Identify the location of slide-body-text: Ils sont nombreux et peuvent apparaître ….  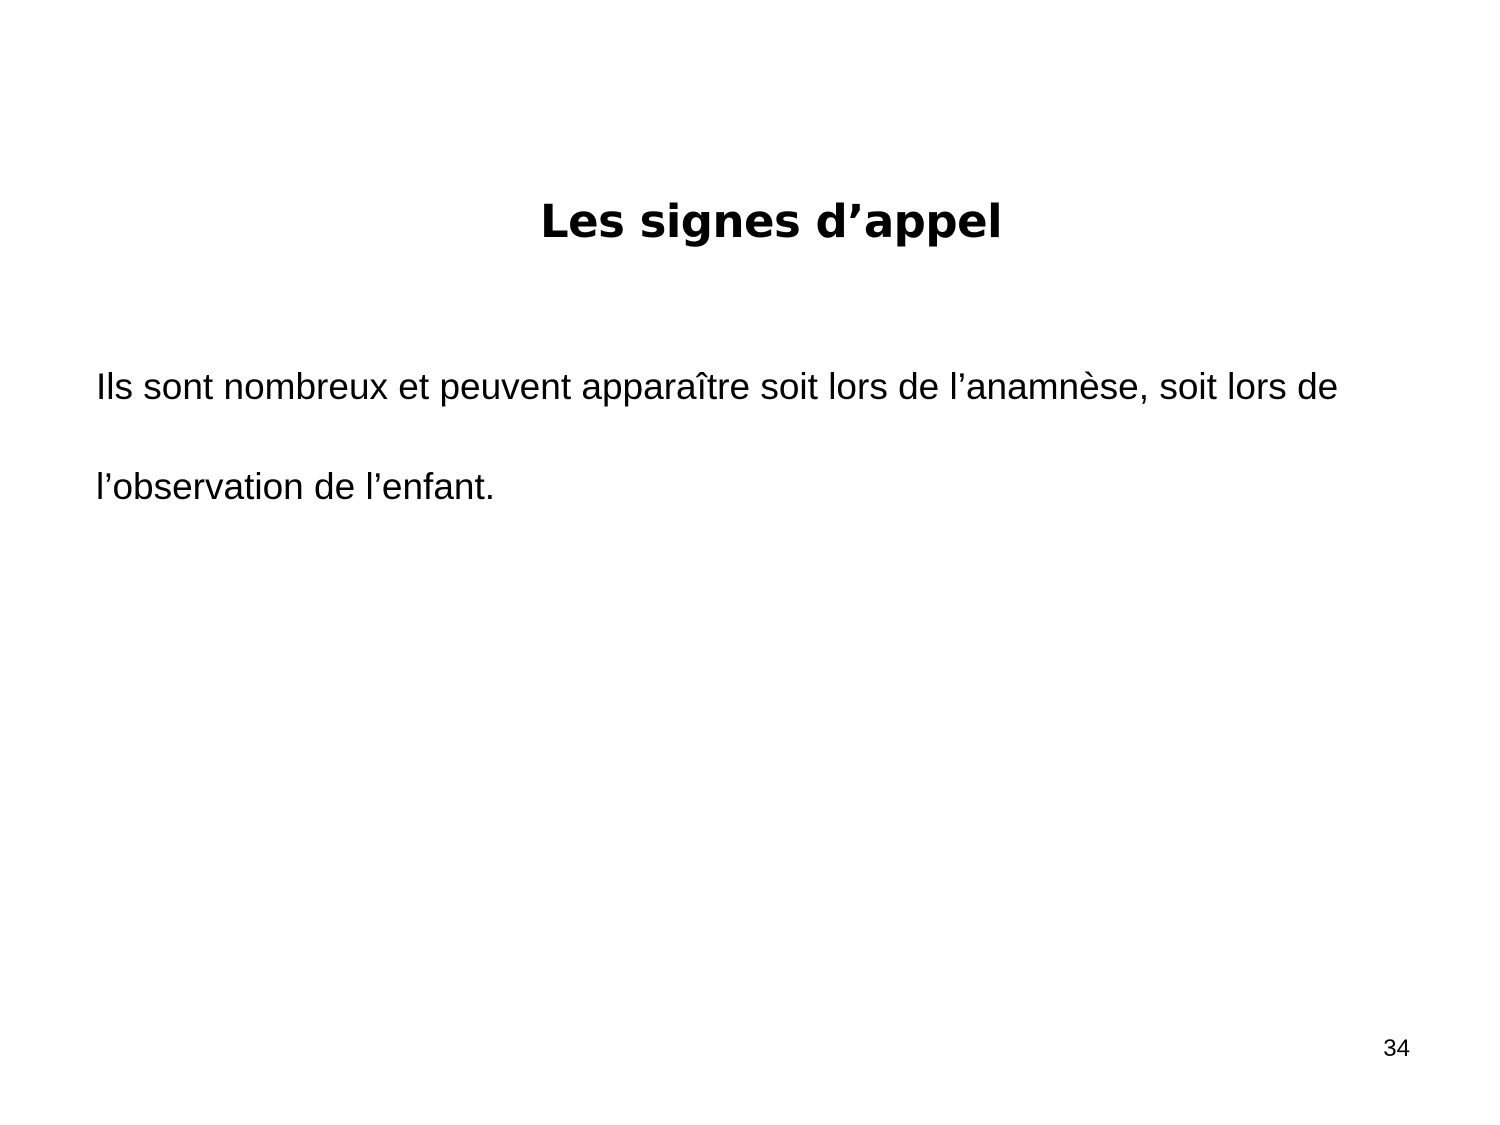
(717, 436).